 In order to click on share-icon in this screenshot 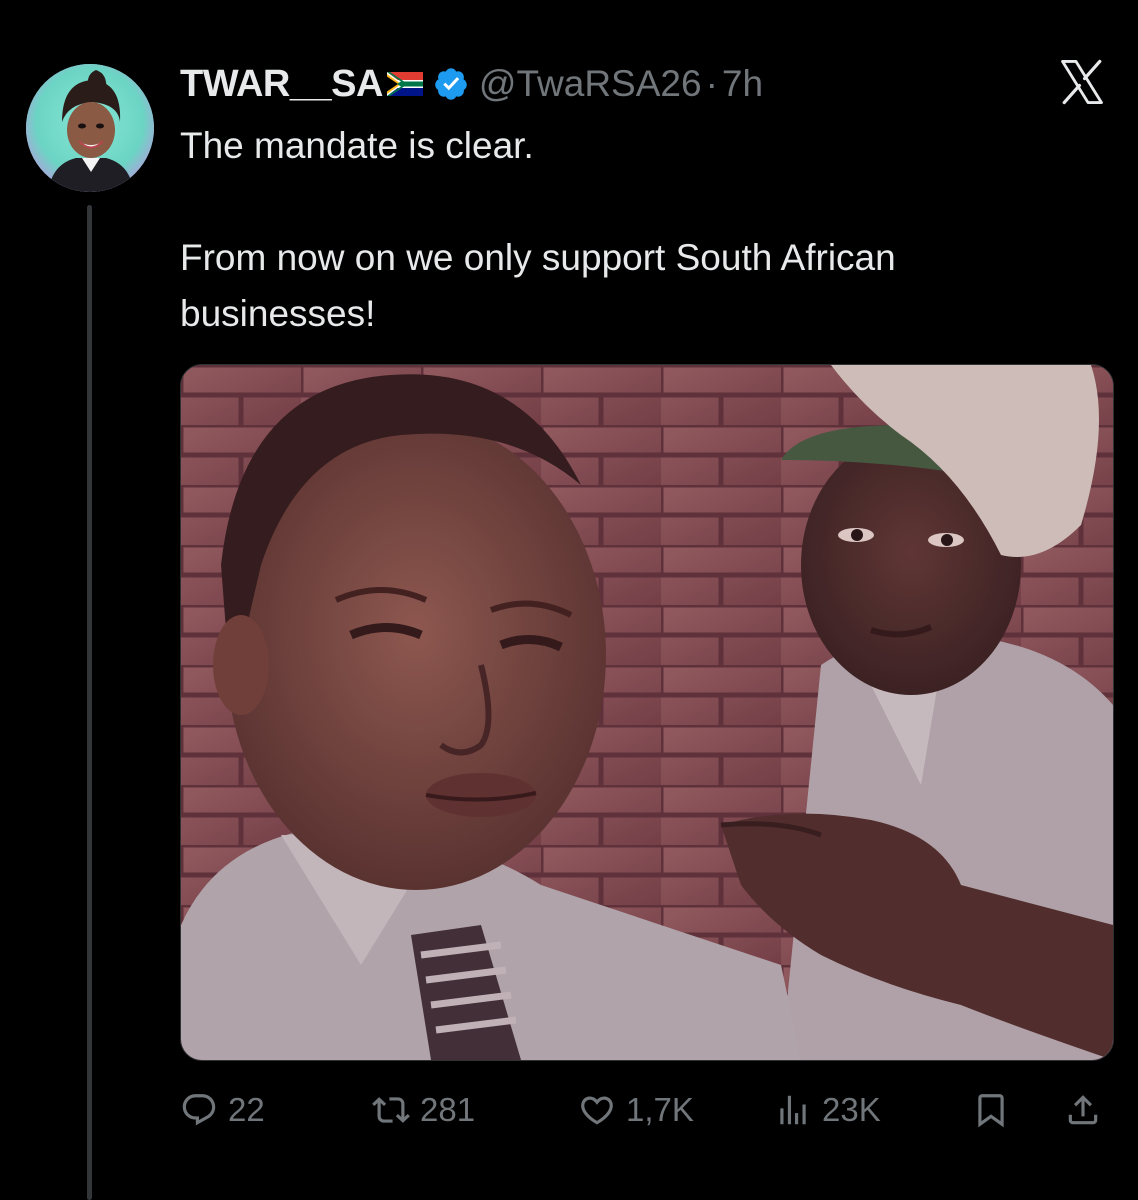, I will do `click(1083, 1110)`.